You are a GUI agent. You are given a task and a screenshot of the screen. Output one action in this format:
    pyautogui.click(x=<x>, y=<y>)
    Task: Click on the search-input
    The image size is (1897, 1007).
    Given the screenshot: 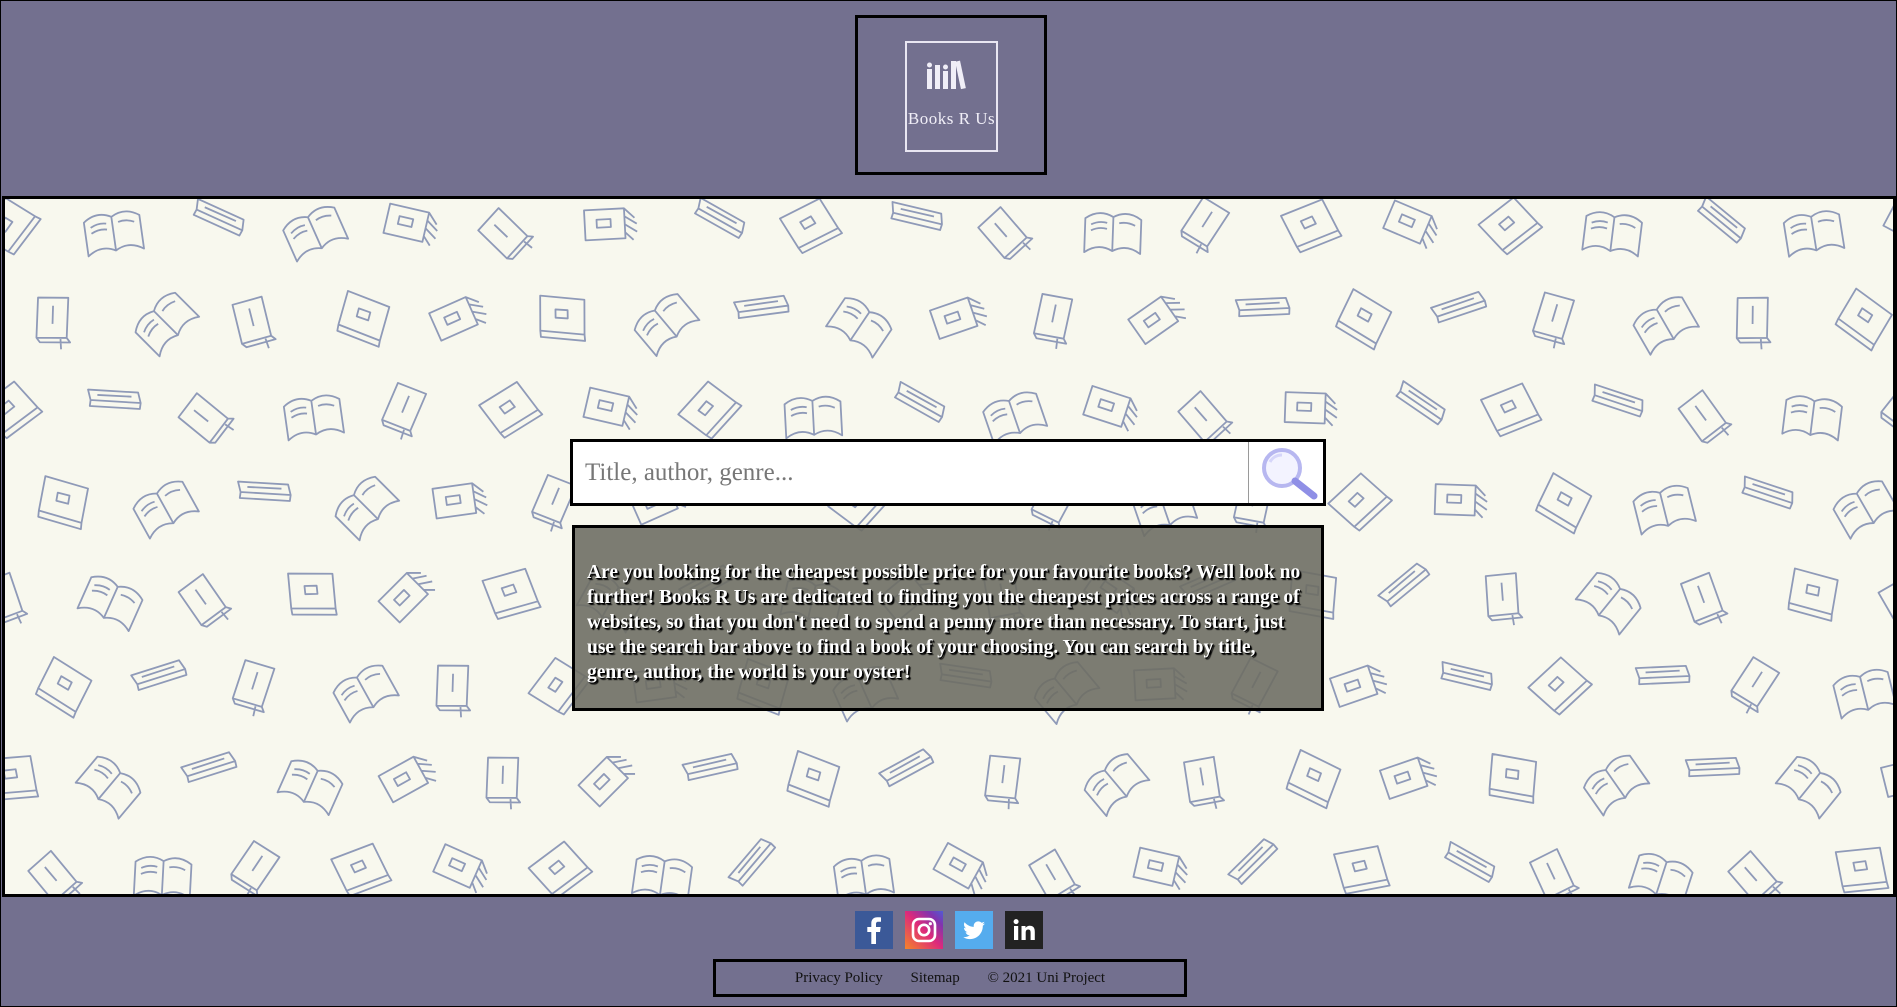 What is the action you would take?
    pyautogui.click(x=910, y=472)
    